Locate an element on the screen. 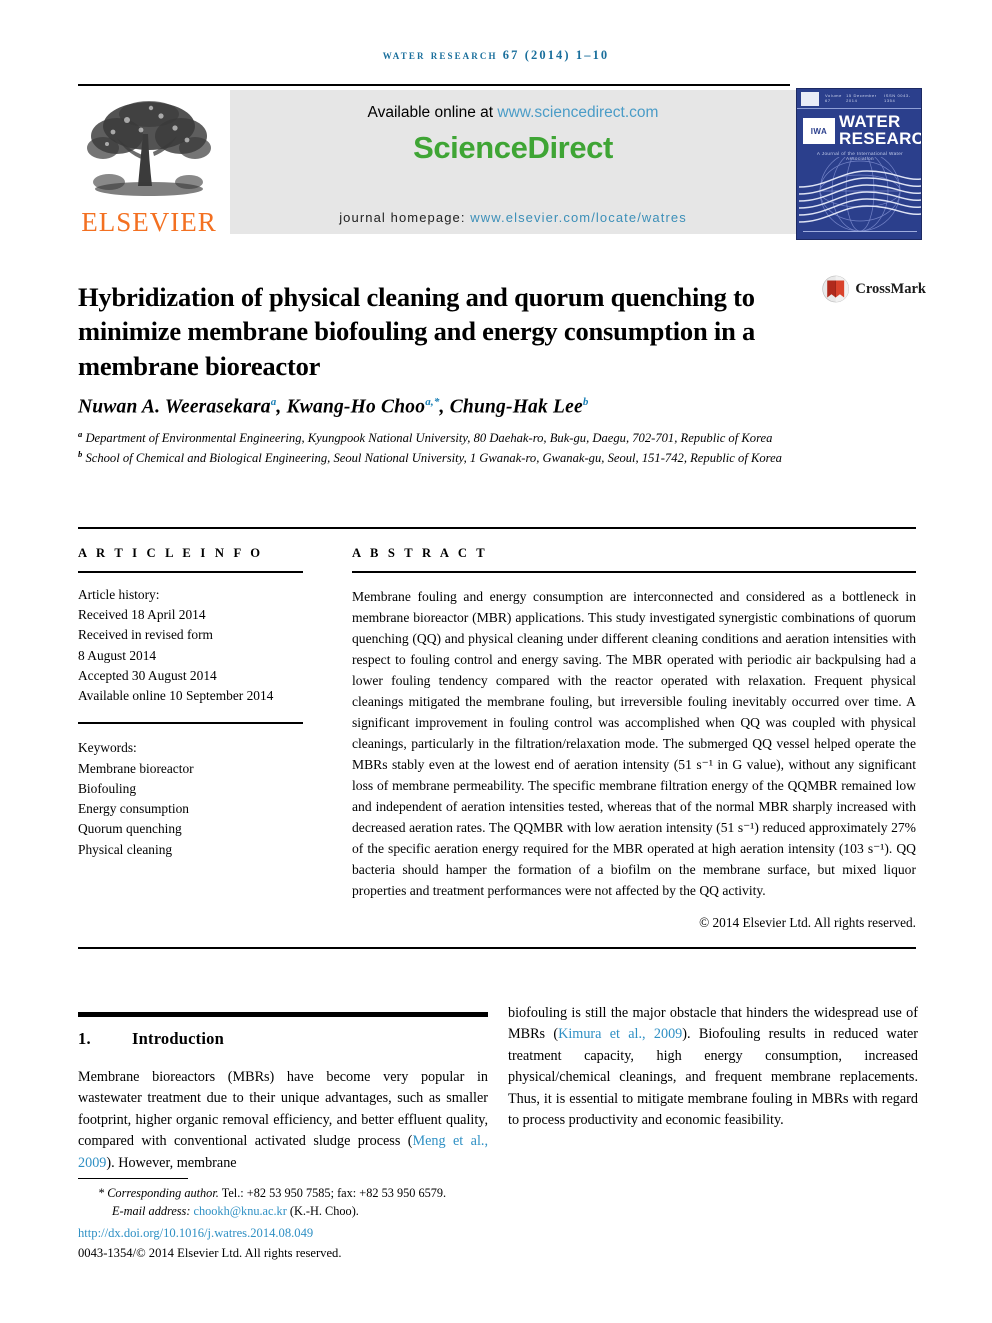 The image size is (992, 1323). cover-volume: Volume 67 is located at coordinates (833, 98).